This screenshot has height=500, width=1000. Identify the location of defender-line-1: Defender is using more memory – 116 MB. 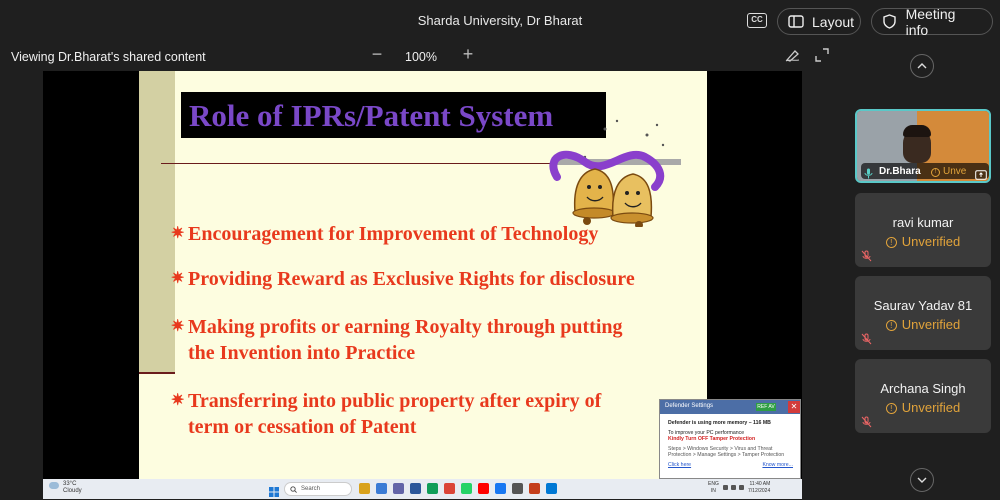
(719, 423).